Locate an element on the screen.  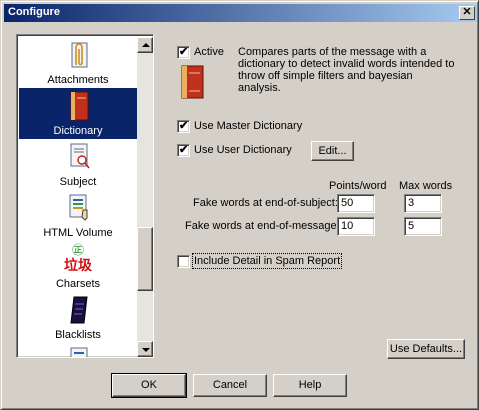
scroll-up-button is located at coordinates (145, 45).